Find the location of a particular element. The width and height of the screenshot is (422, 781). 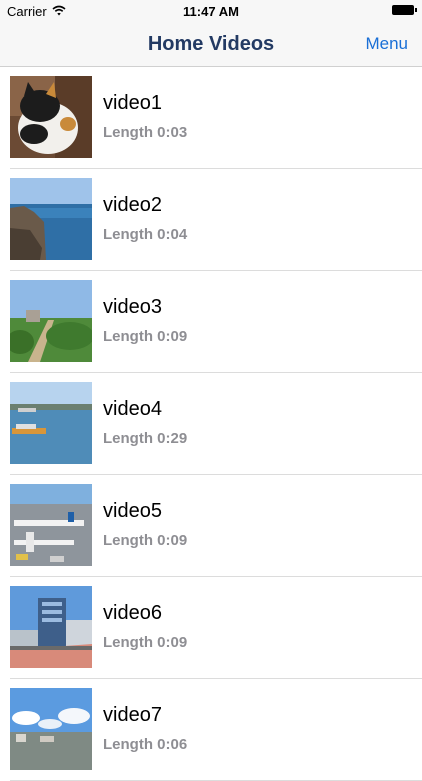

video-length: Length 0:06 is located at coordinates (145, 744).